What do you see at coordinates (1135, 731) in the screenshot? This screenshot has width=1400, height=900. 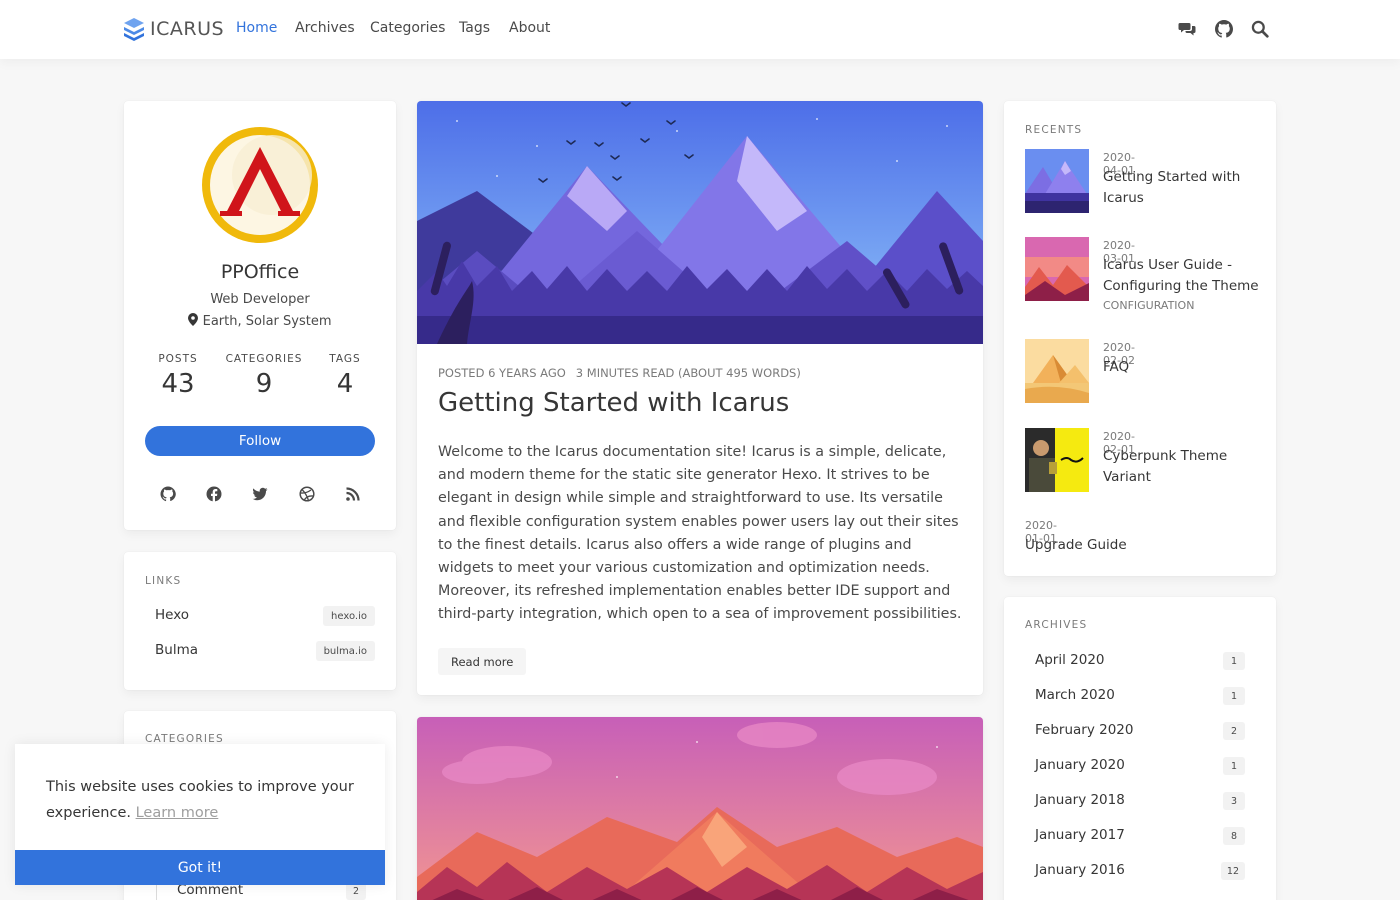 I see `archive-item: February 2020 2` at bounding box center [1135, 731].